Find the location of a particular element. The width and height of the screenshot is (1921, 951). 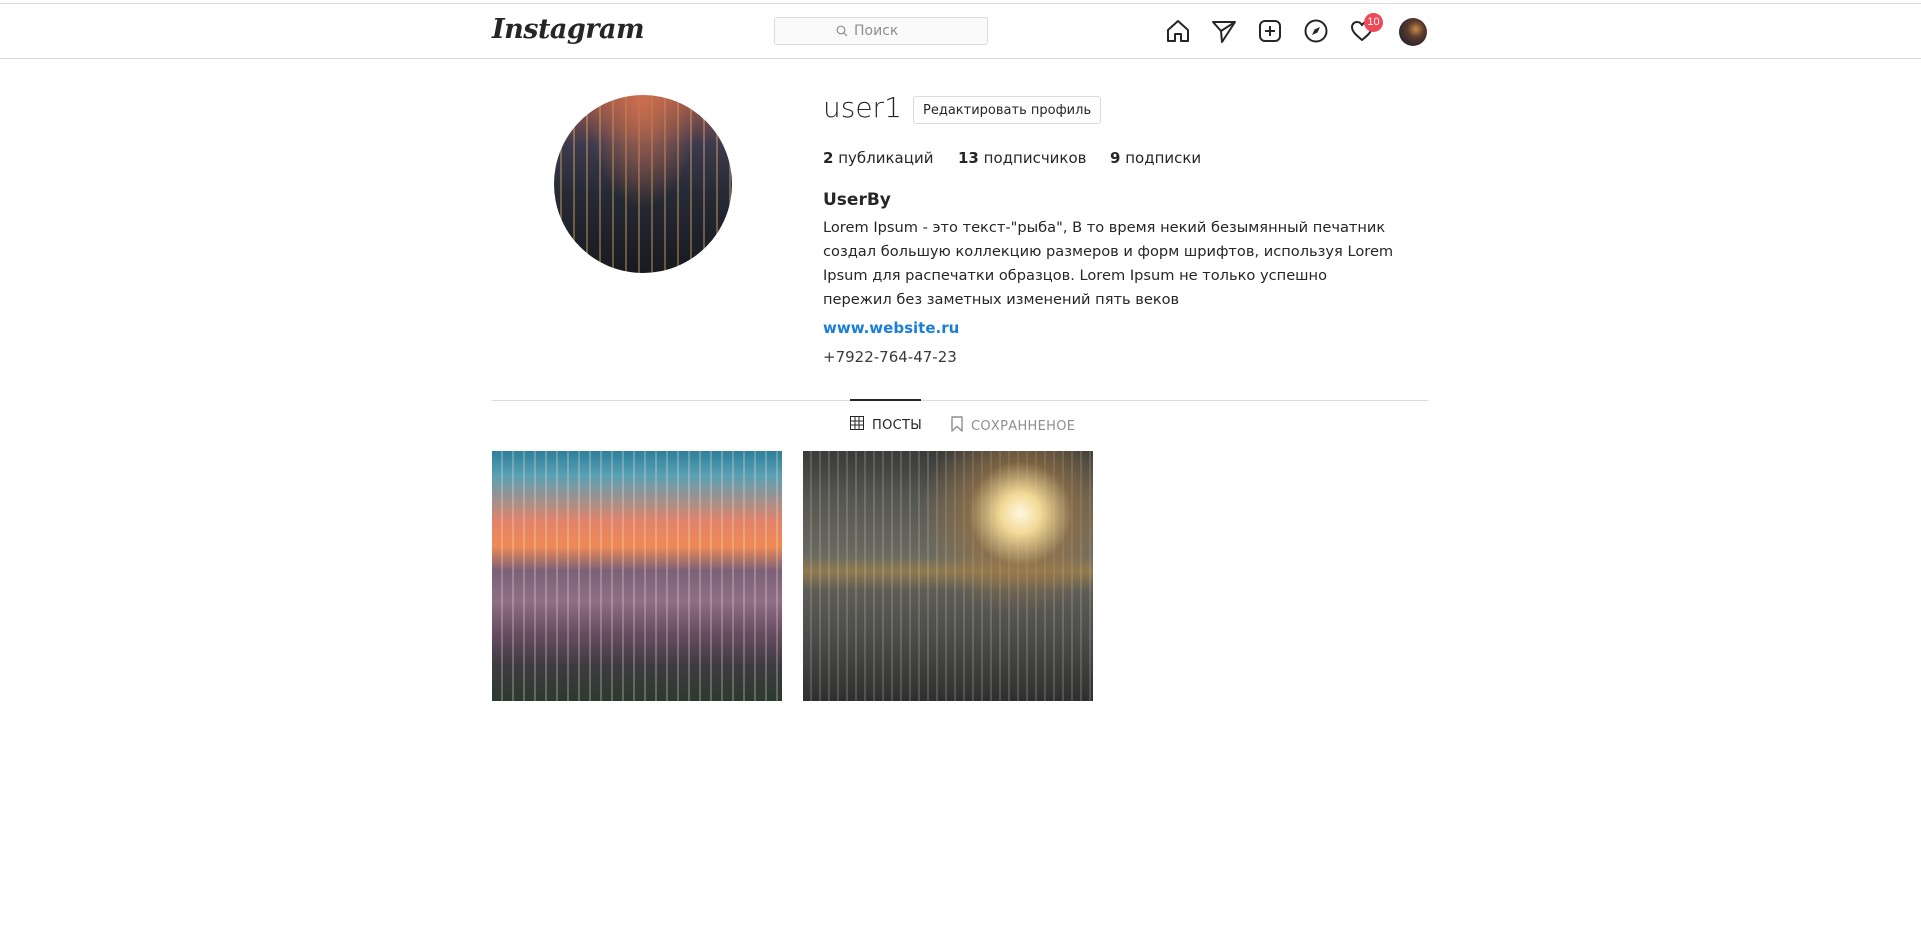

stat-posts: 2 публикаций is located at coordinates (878, 158).